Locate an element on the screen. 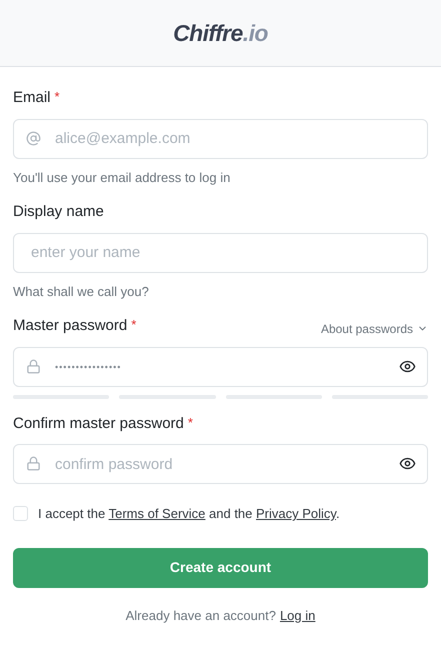 The width and height of the screenshot is (441, 648). at-icon is located at coordinates (33, 138).